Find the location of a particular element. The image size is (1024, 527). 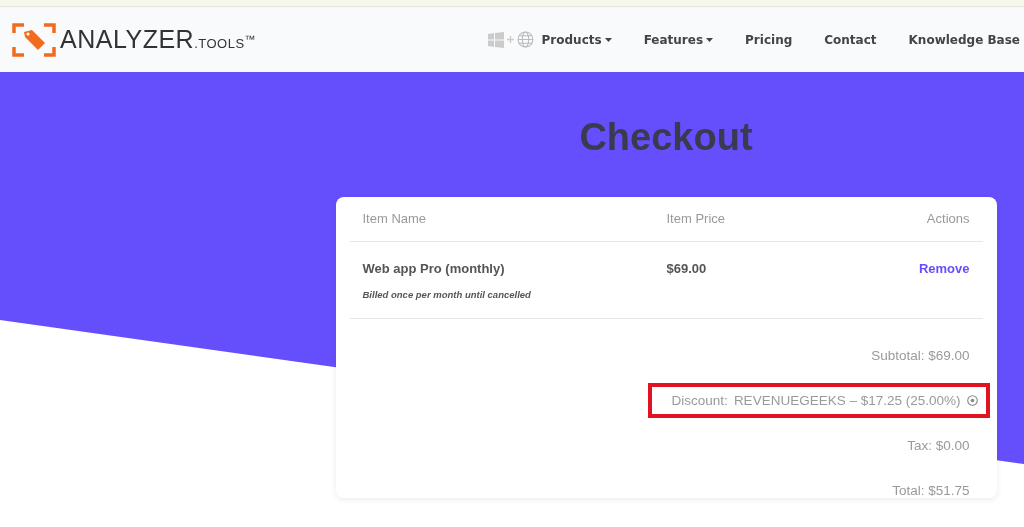

nav-link: Products is located at coordinates (576, 39).